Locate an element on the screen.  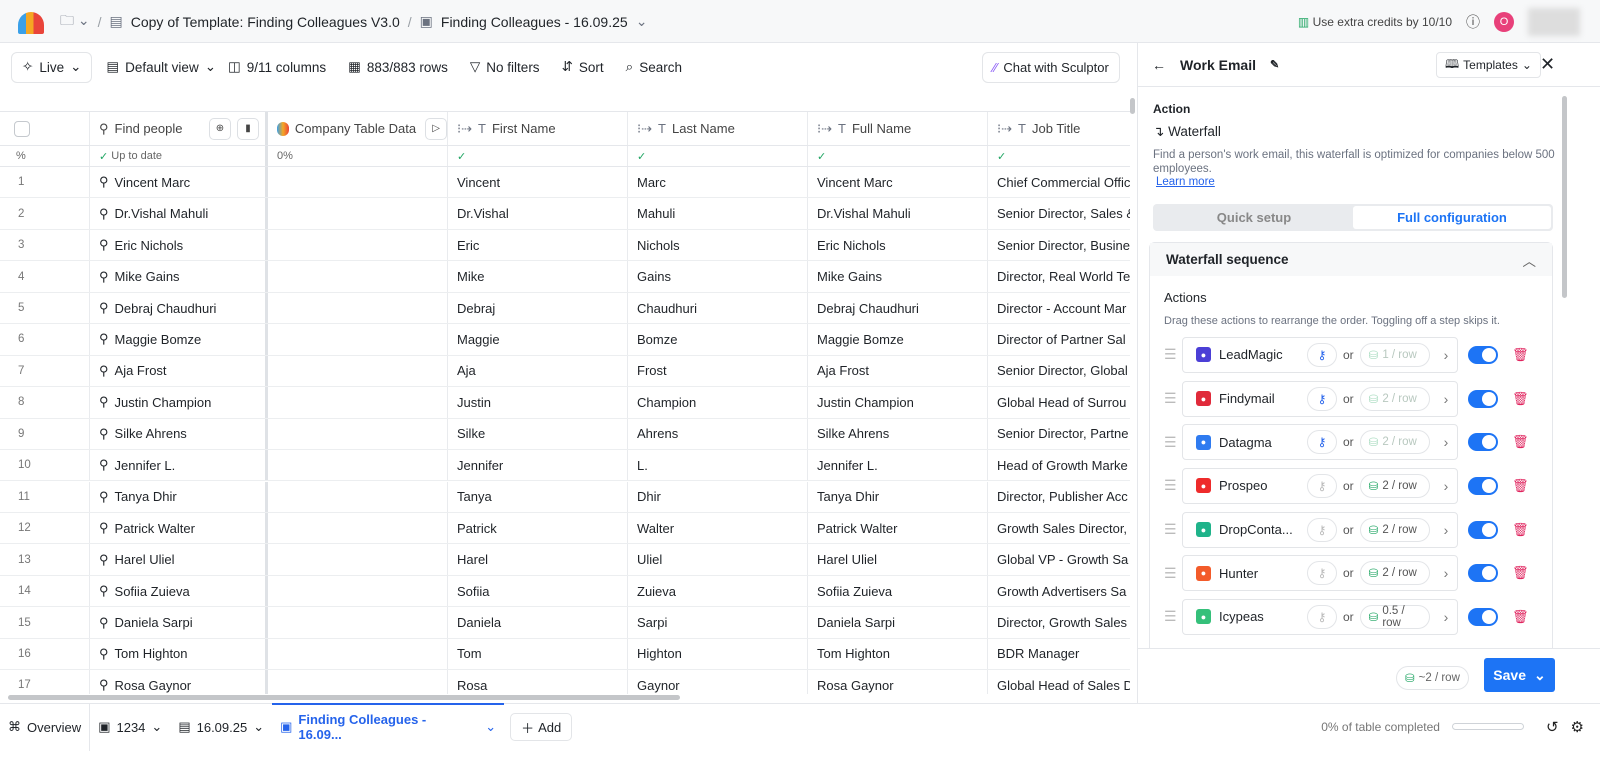
find-people-cell: ⚲ Silke Ahrens is located at coordinates (179, 434).